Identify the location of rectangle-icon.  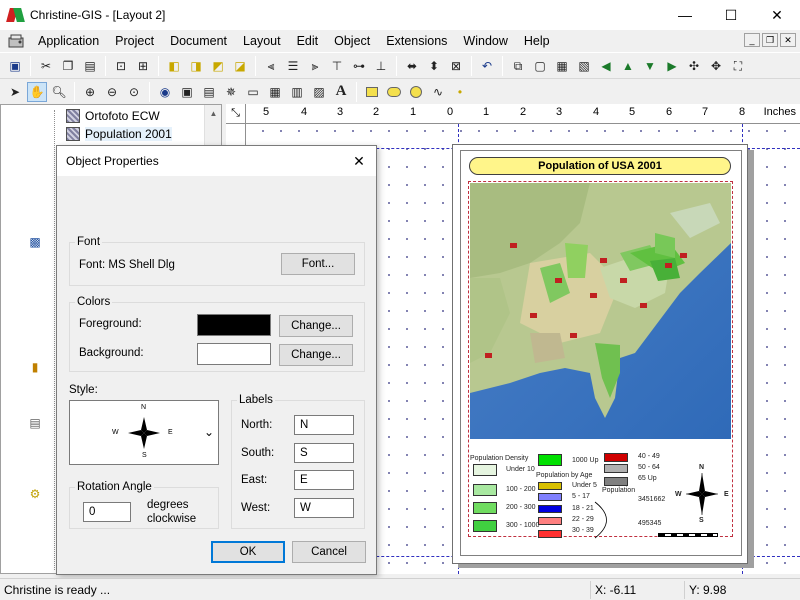
(372, 92).